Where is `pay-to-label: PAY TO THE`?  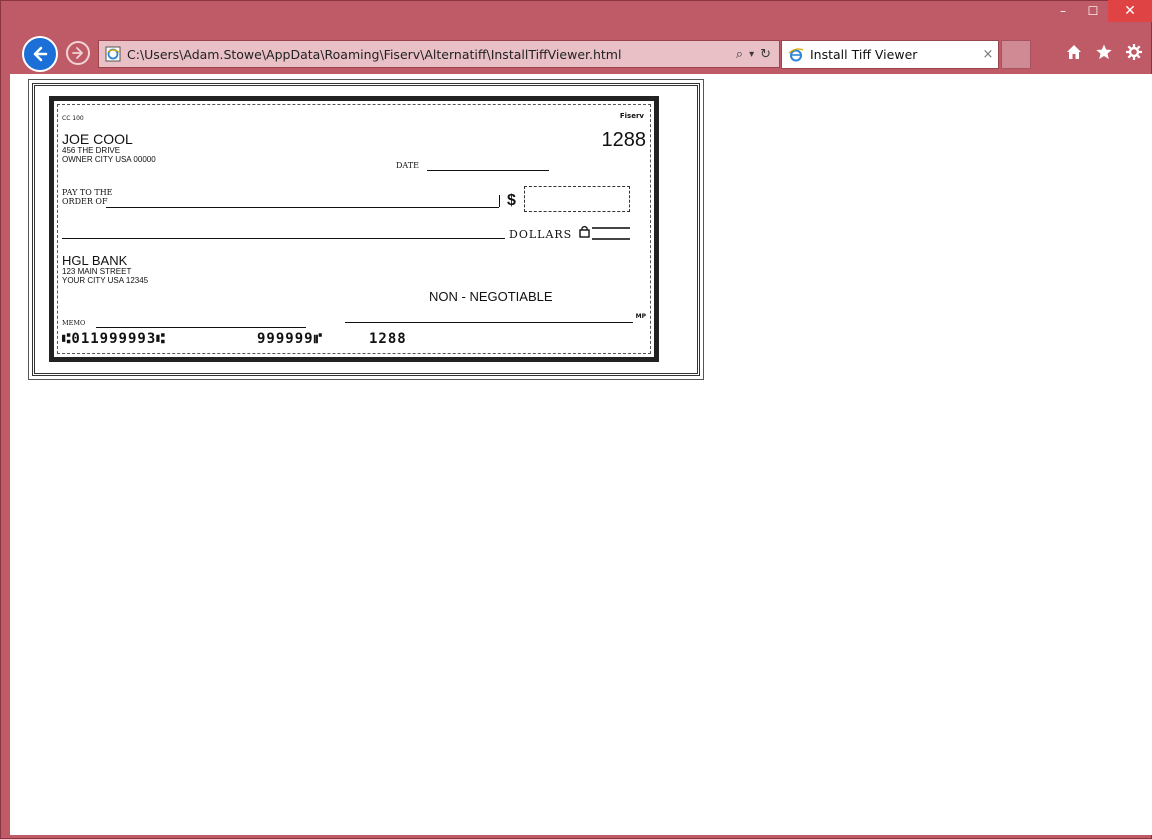
pay-to-label: PAY TO THE is located at coordinates (87, 192).